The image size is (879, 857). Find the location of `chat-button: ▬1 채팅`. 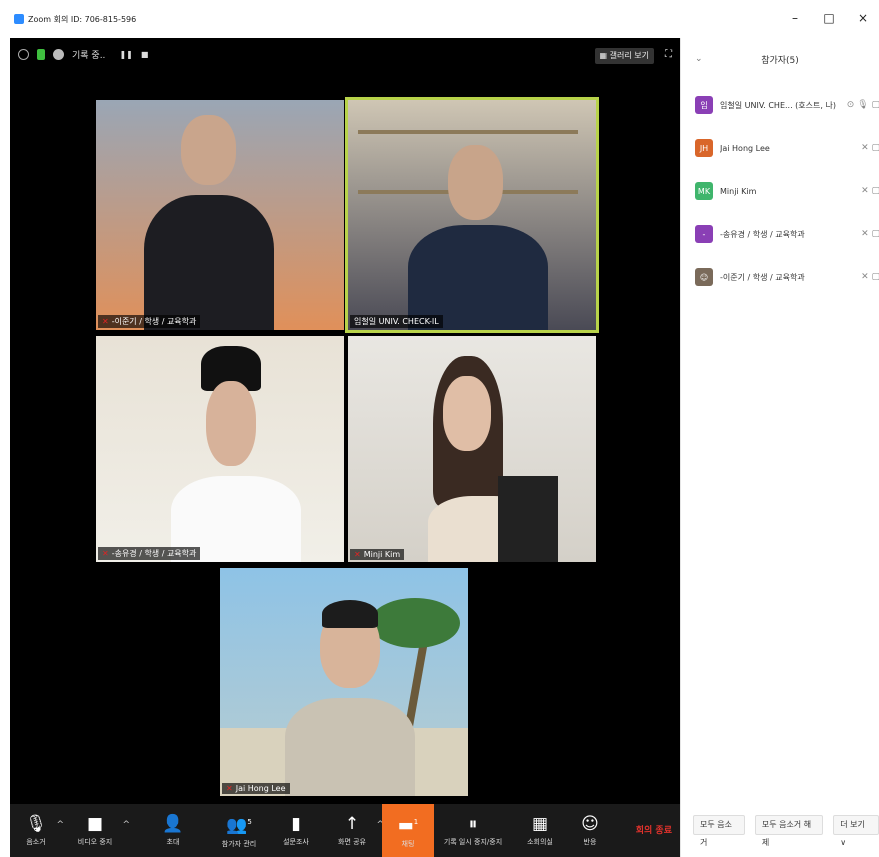

chat-button: ▬1 채팅 is located at coordinates (408, 830).